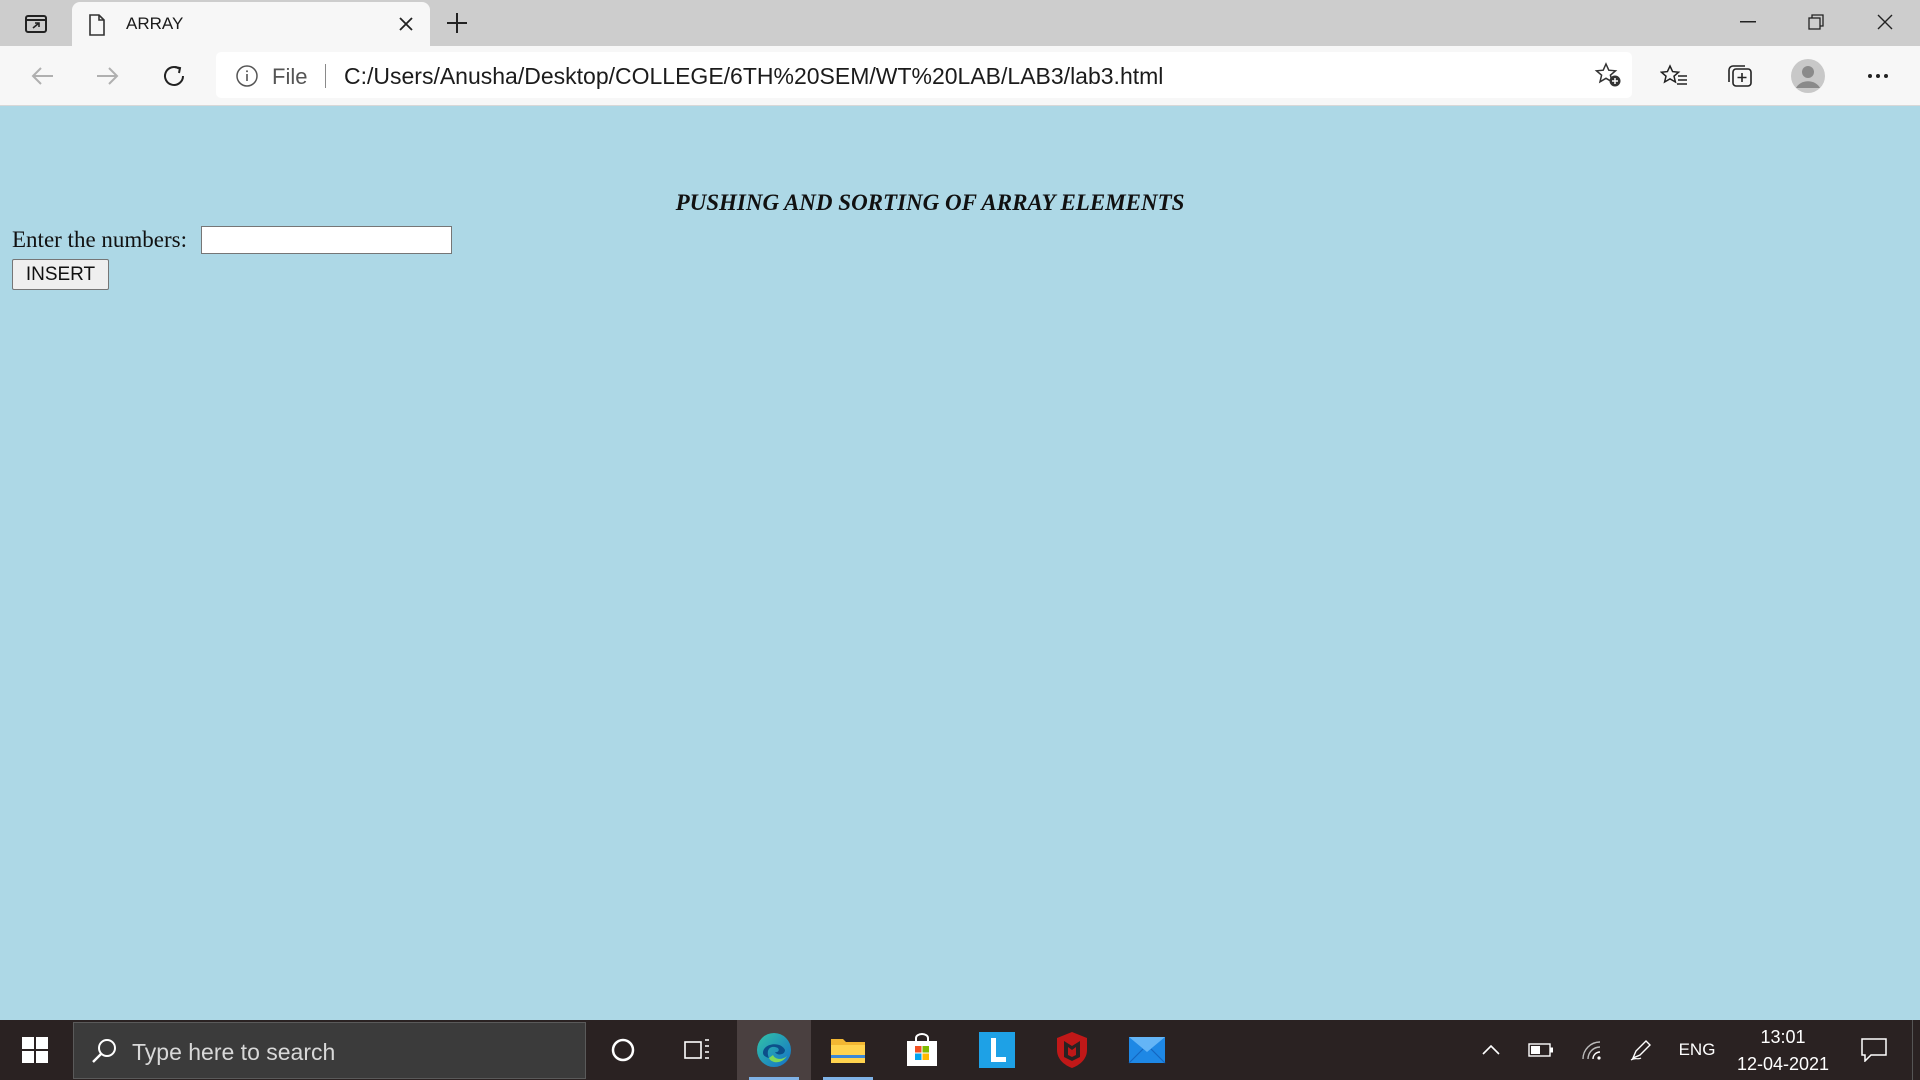 The height and width of the screenshot is (1080, 1920). I want to click on favorites-button, so click(1674, 76).